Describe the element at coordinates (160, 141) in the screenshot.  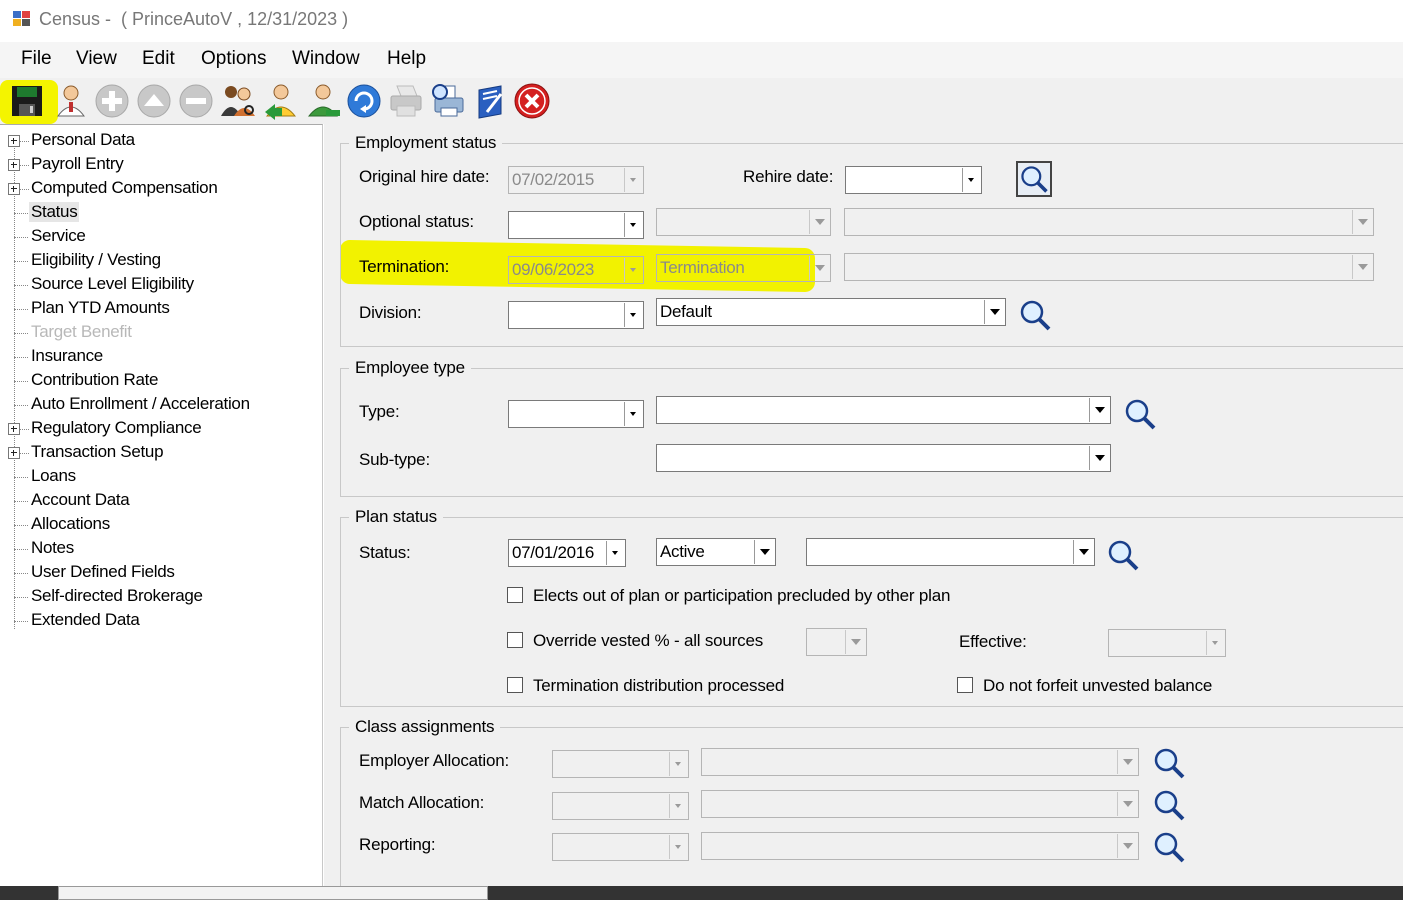
I see `tree-item-personal-data: Personal Data` at that location.